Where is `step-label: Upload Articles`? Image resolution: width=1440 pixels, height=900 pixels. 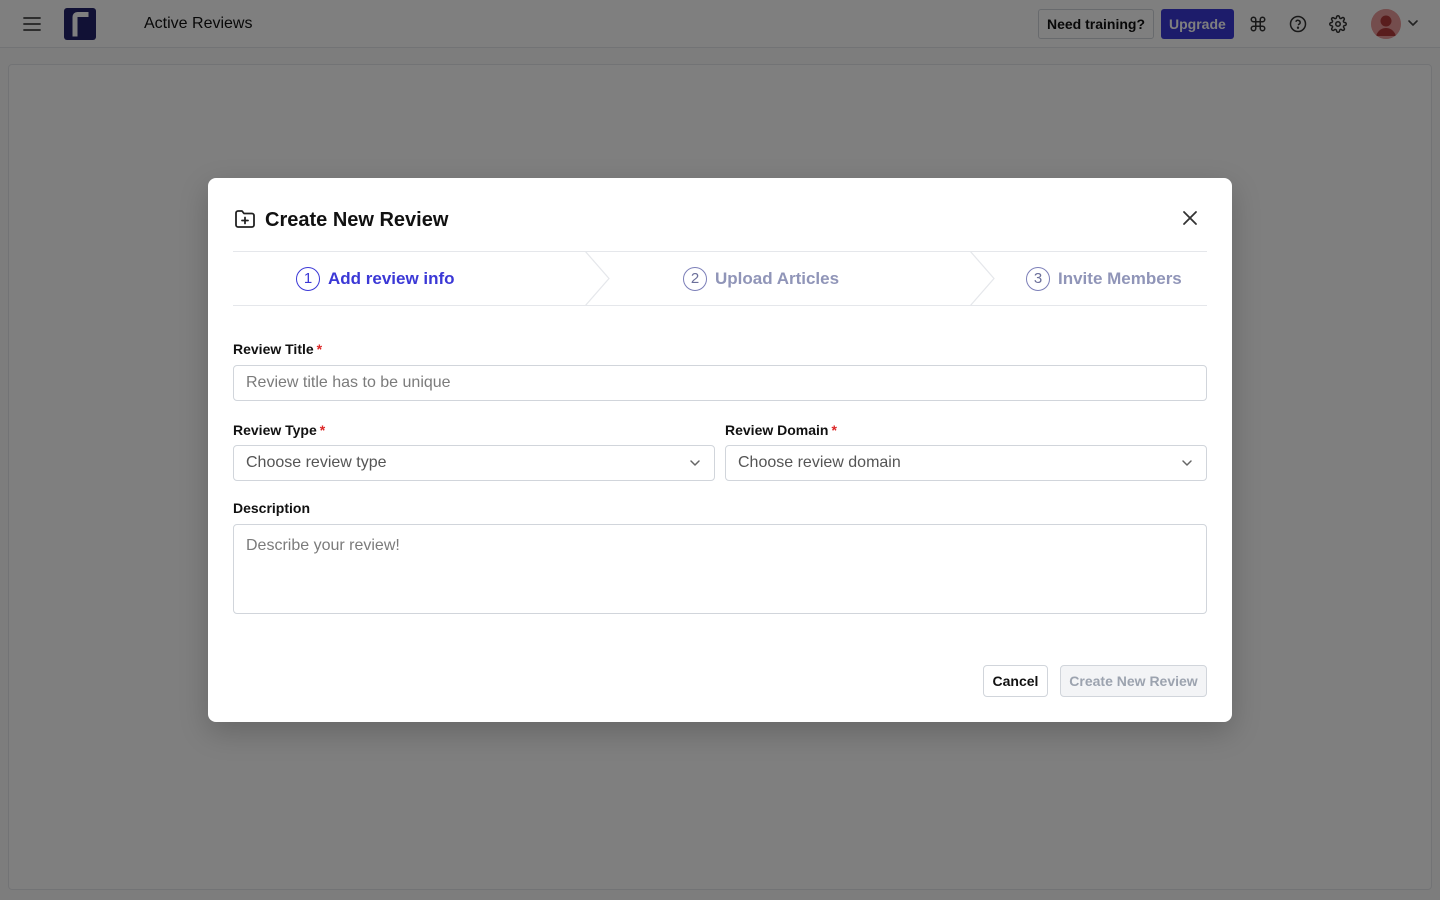 step-label: Upload Articles is located at coordinates (777, 278).